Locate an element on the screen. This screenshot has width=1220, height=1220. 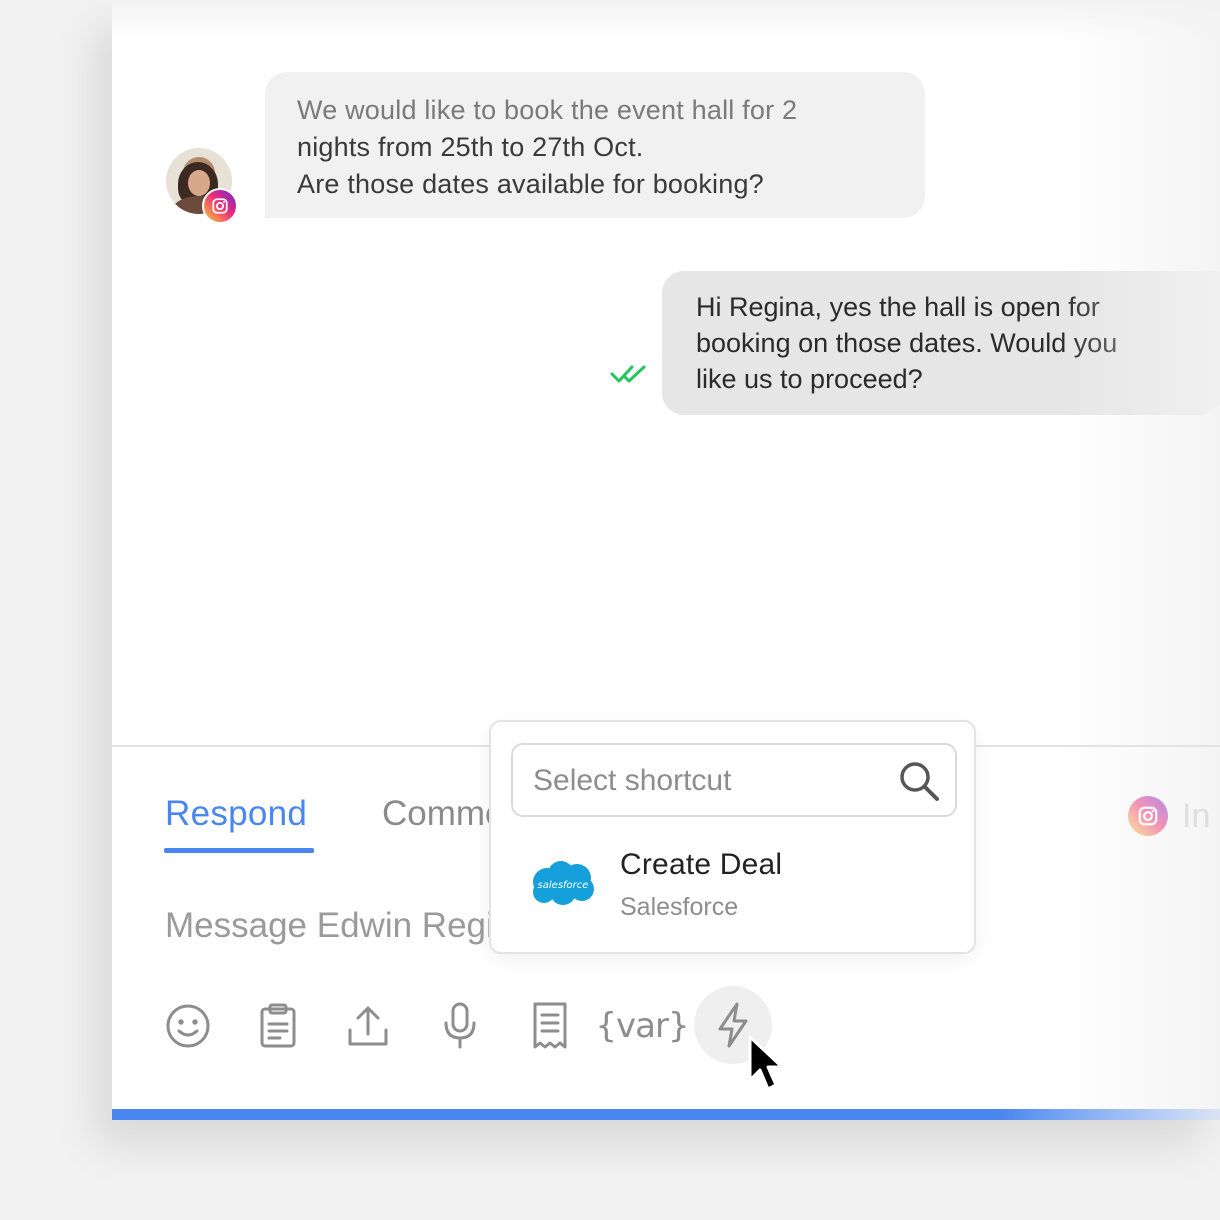
clipboard-icon is located at coordinates (278, 1026).